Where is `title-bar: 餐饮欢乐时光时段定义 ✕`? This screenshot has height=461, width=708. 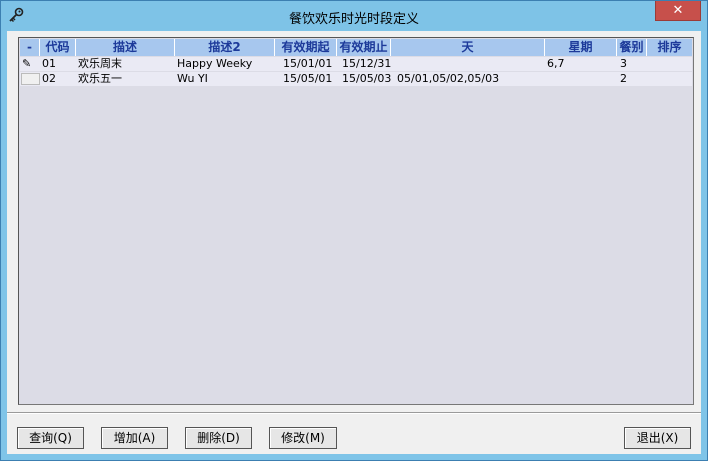 title-bar: 餐饮欢乐时光时段定义 ✕ is located at coordinates (354, 16).